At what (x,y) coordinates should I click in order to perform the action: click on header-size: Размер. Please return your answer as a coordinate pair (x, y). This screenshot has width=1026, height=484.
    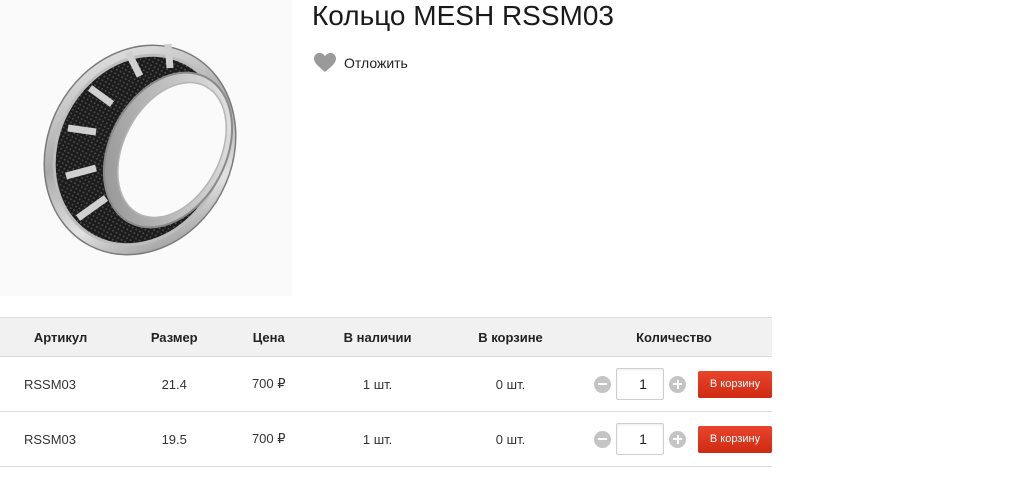
    Looking at the image, I should click on (174, 337).